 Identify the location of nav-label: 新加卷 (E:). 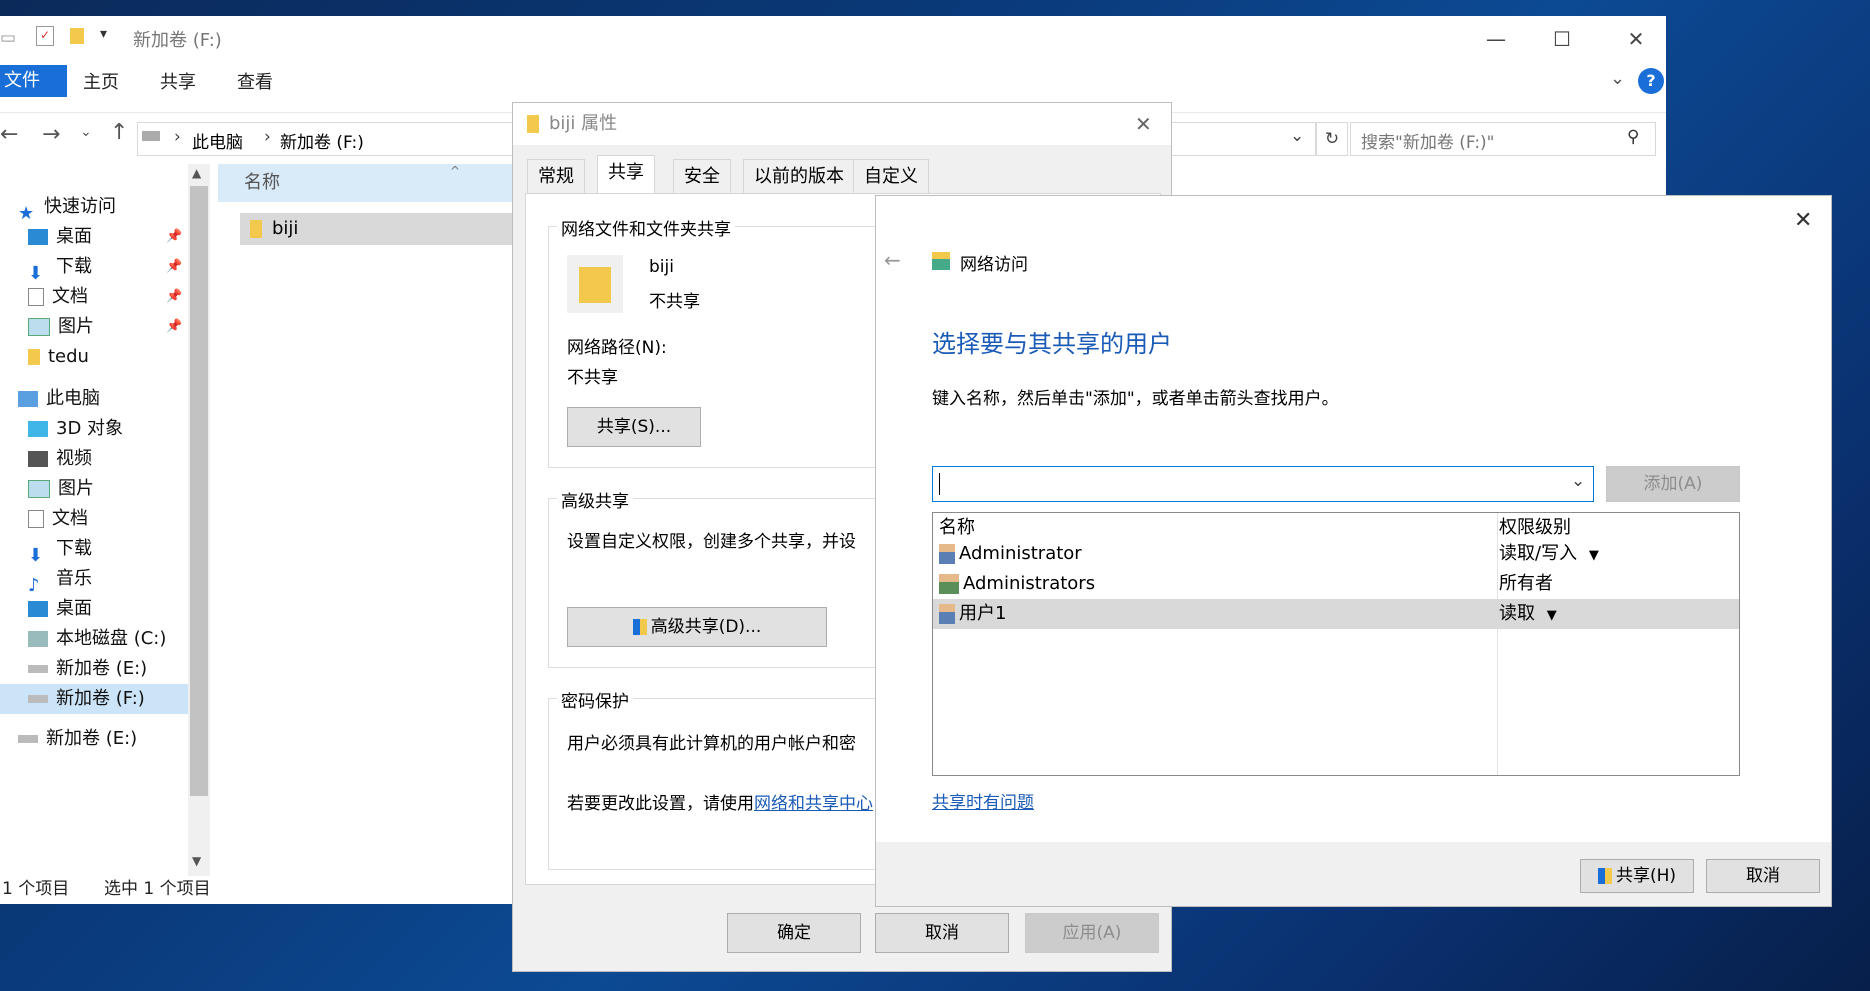
(92, 738).